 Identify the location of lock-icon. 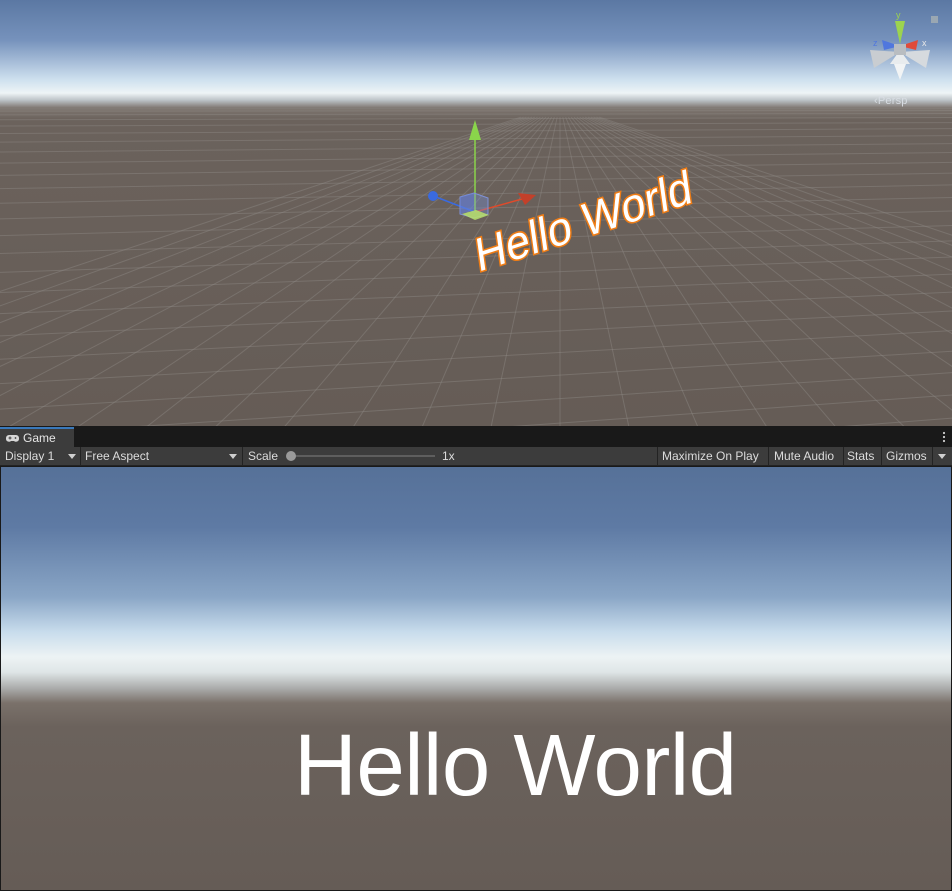
(934, 19).